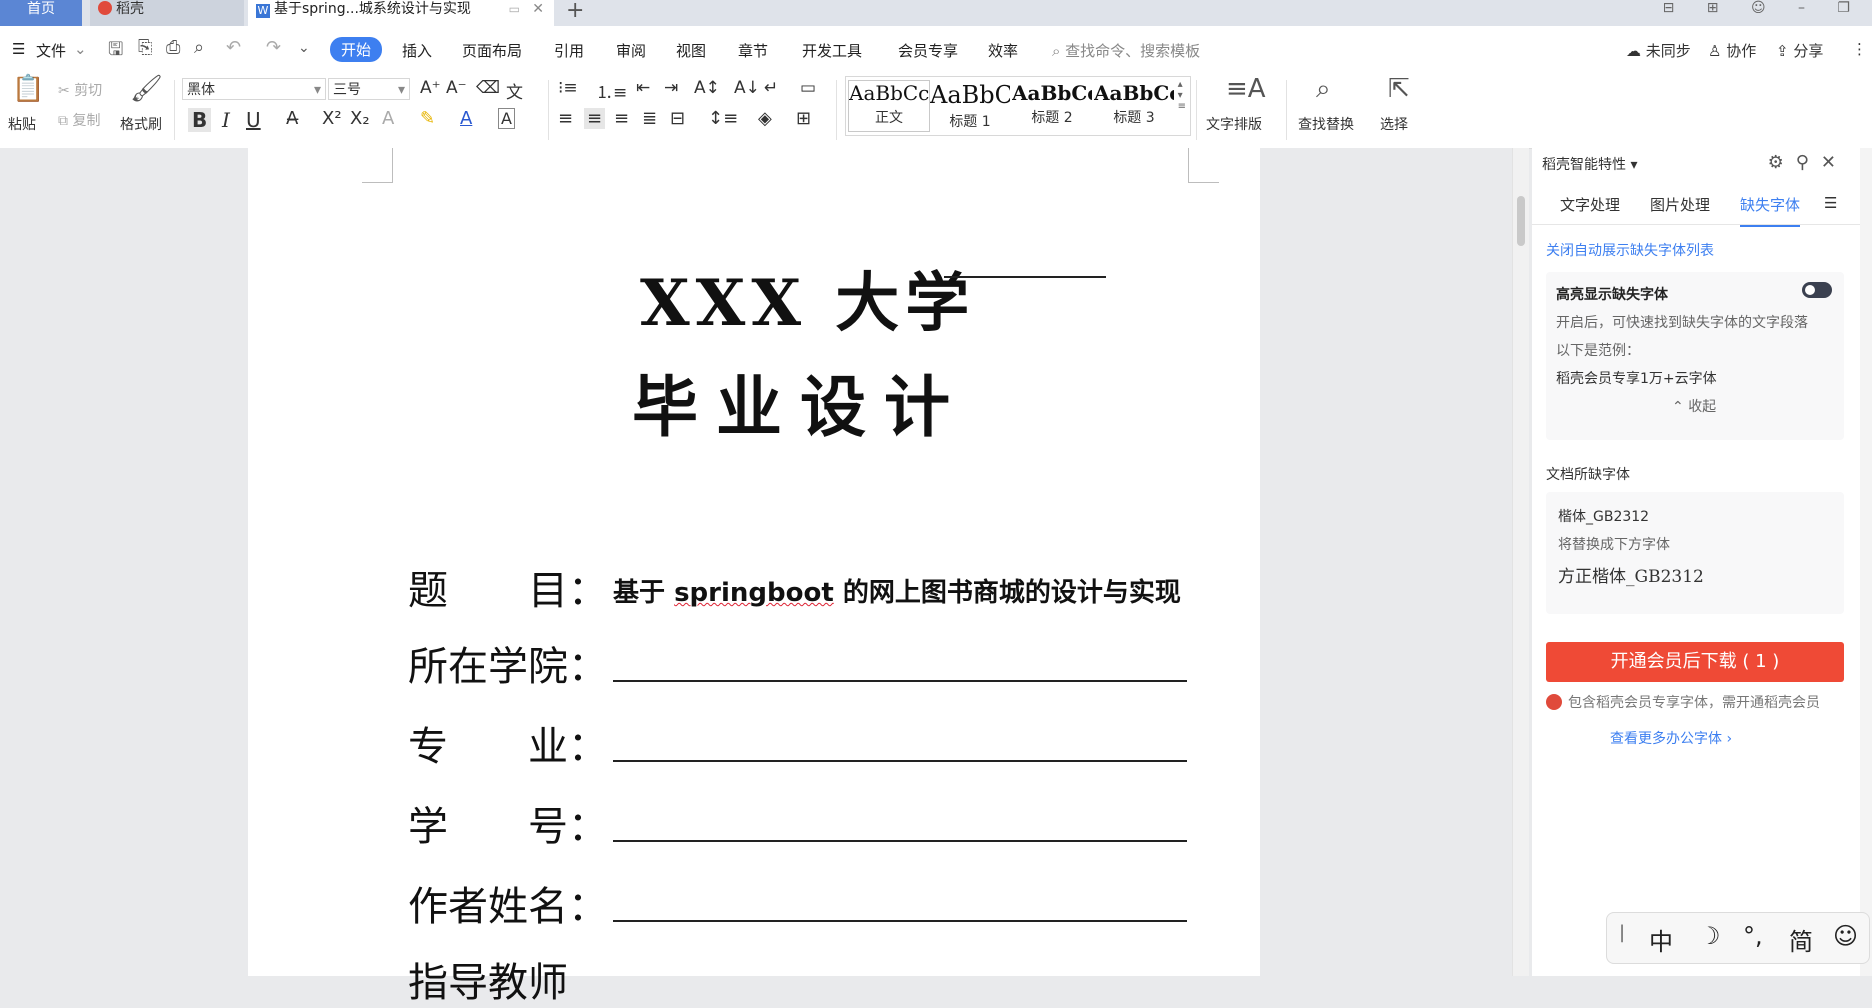  I want to click on brush-icon: 🖌, so click(146, 89).